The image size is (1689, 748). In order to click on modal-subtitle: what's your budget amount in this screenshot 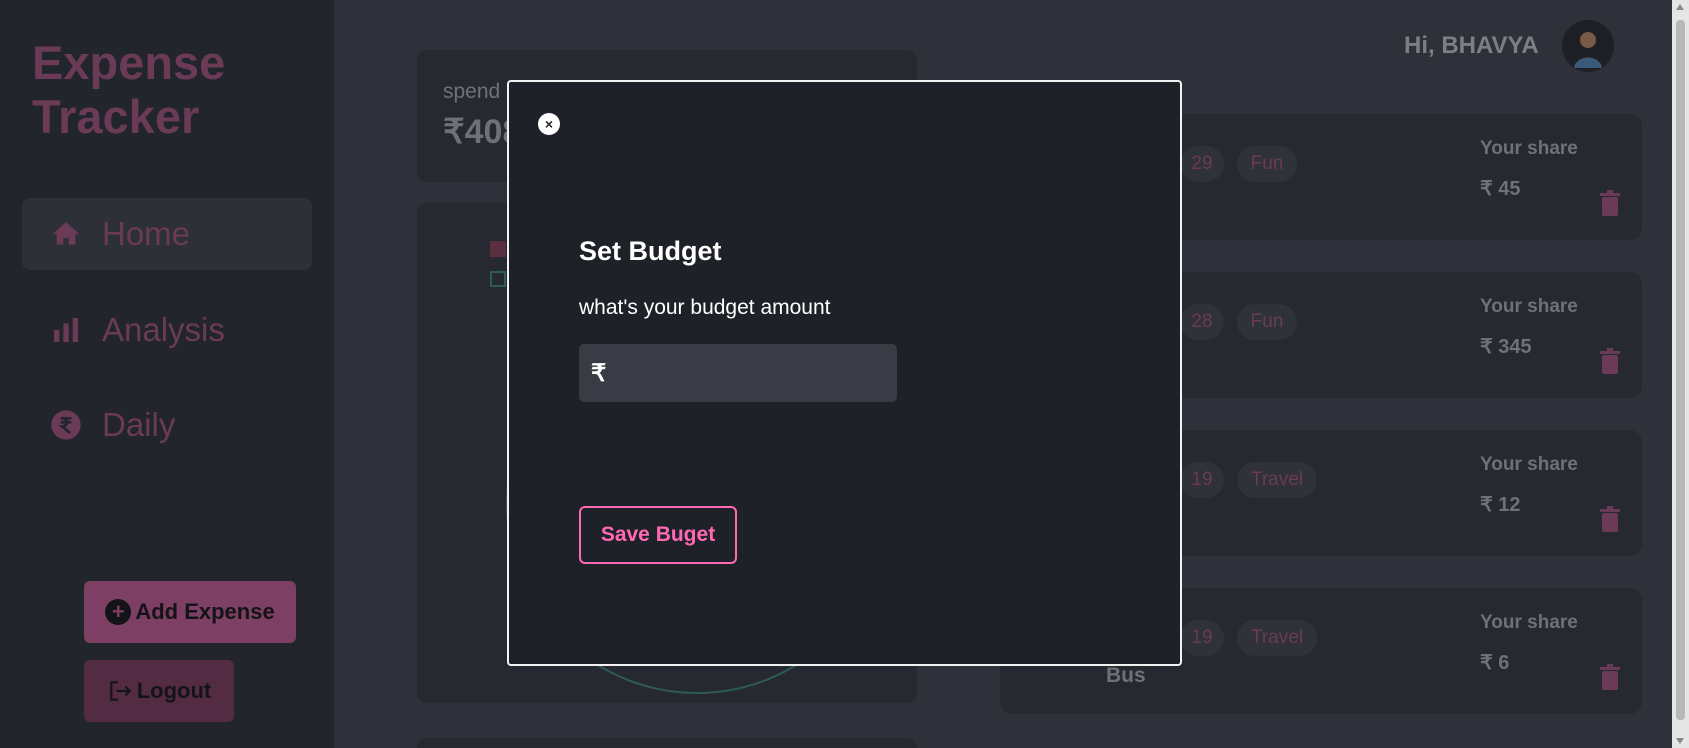, I will do `click(705, 307)`.